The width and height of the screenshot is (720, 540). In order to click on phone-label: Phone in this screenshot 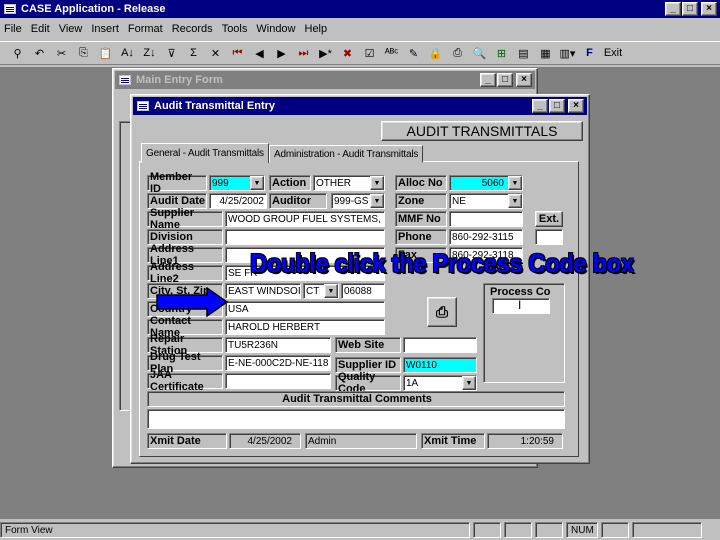, I will do `click(421, 237)`.